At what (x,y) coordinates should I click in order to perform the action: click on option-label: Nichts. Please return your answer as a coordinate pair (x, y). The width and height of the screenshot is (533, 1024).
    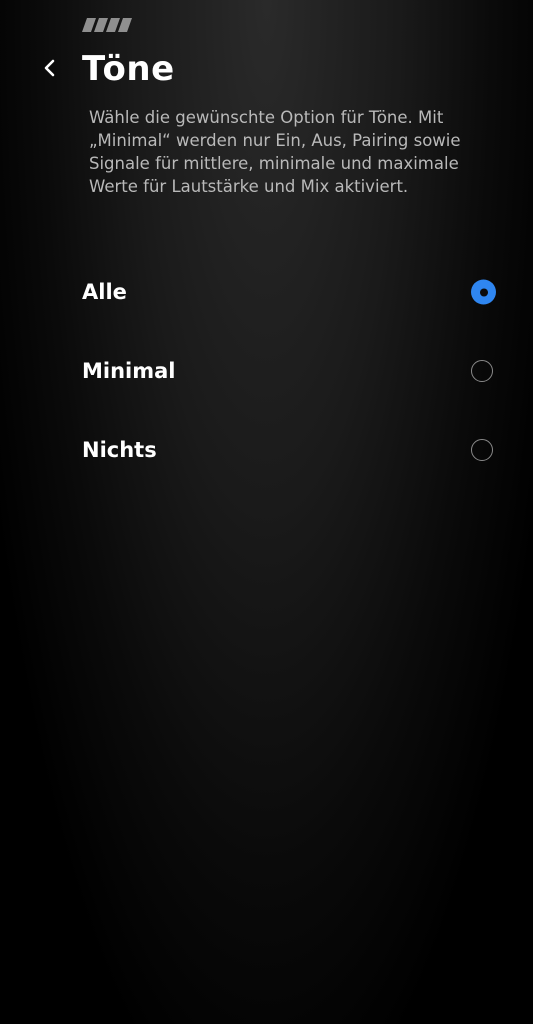
    Looking at the image, I should click on (119, 450).